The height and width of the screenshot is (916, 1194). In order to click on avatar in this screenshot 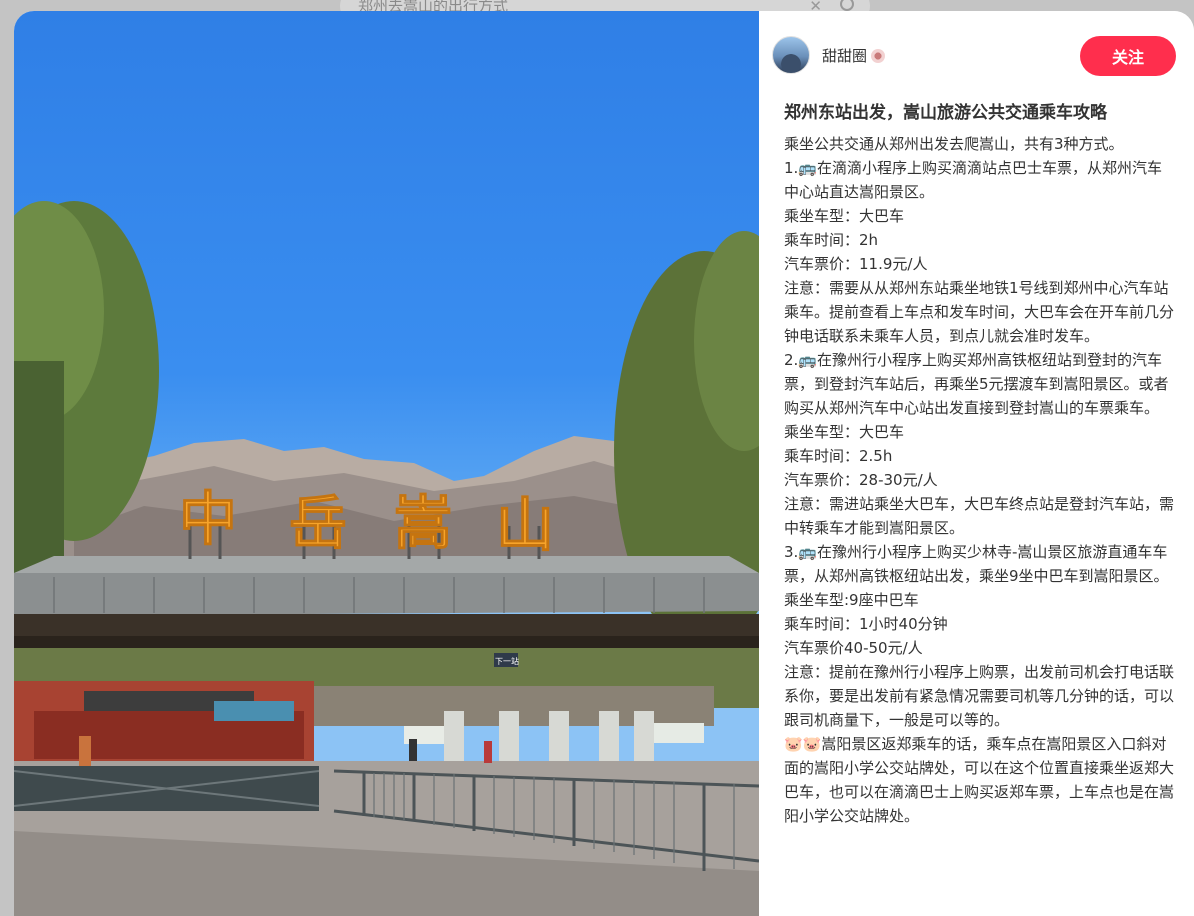, I will do `click(791, 55)`.